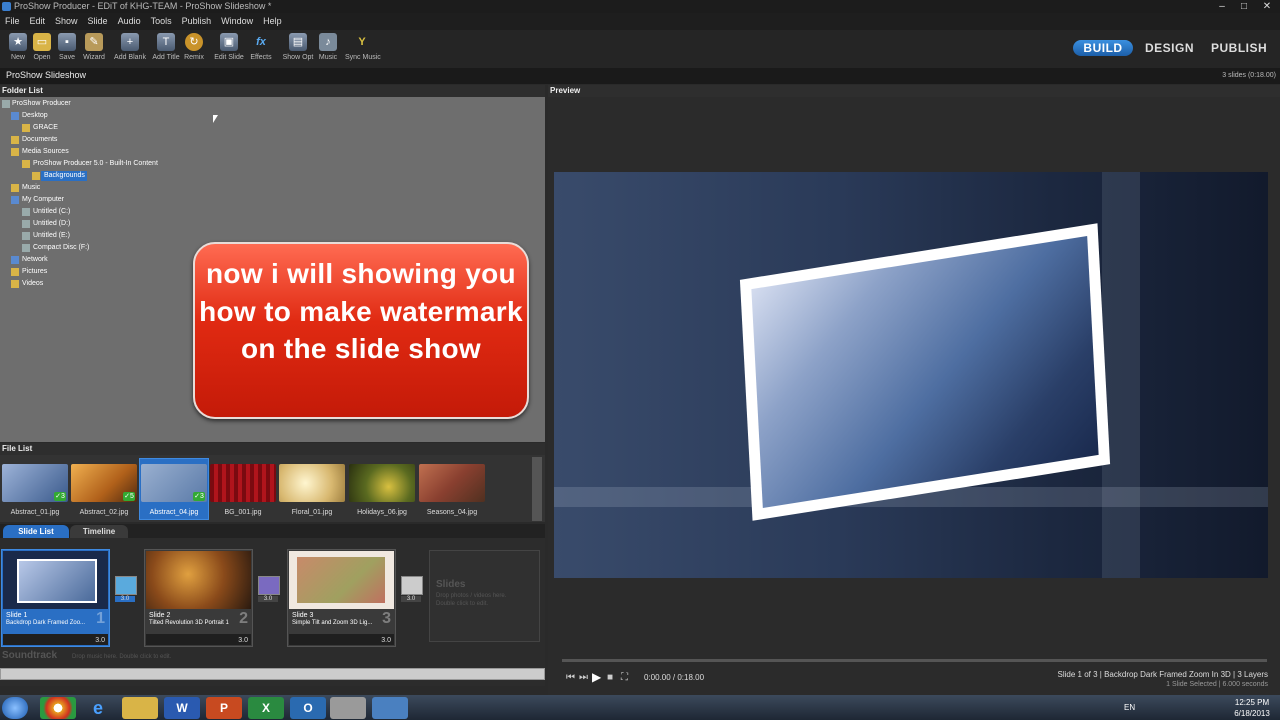  Describe the element at coordinates (95, 163) in the screenshot. I see `folder-item: ProShow Producer 5.0 - Built-In Content` at that location.